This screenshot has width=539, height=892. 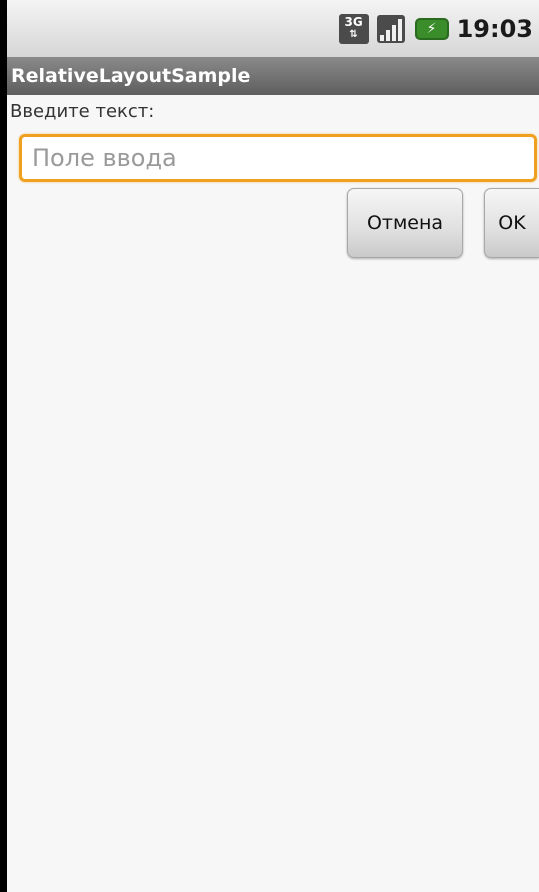 I want to click on ok-button: OK, so click(x=511, y=223).